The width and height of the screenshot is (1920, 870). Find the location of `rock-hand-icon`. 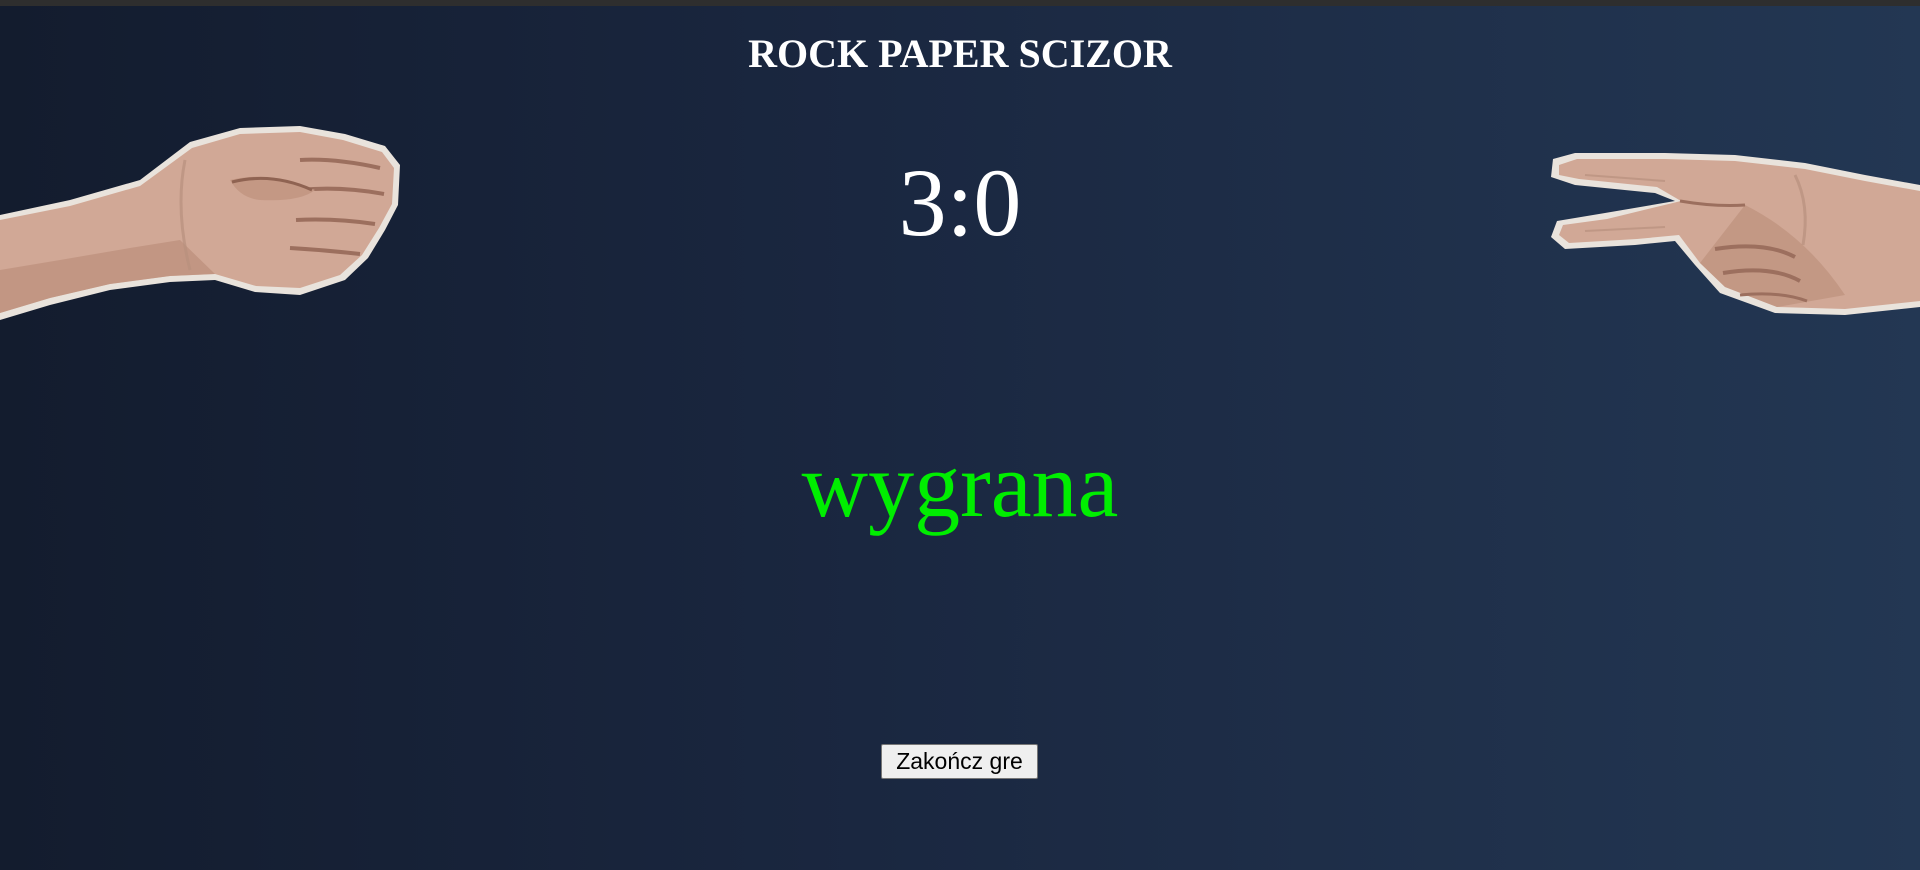

rock-hand-icon is located at coordinates (200, 223).